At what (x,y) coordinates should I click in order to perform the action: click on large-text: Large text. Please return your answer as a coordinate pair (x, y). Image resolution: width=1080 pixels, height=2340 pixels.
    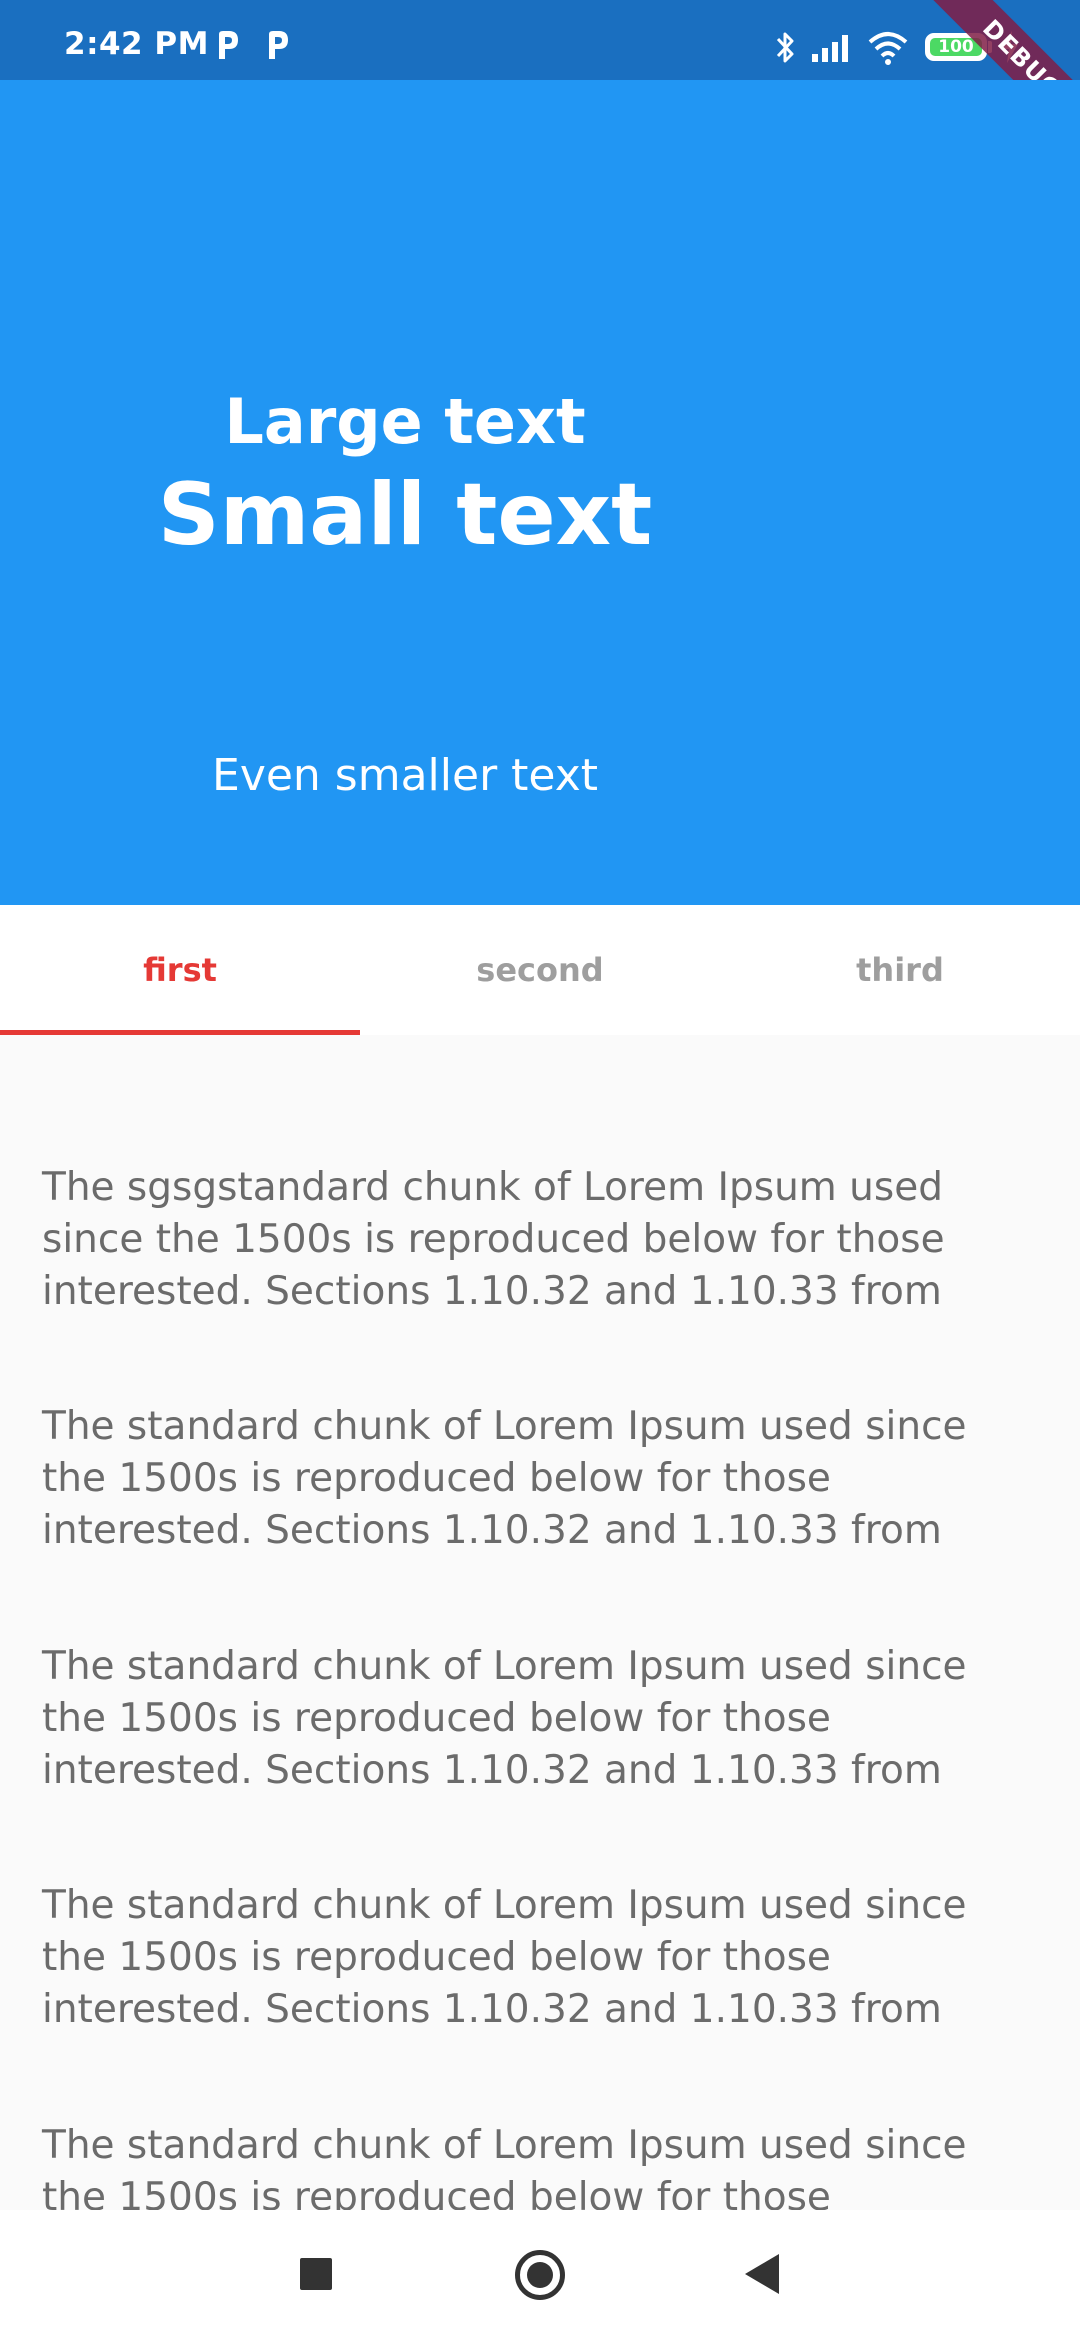
    Looking at the image, I should click on (405, 421).